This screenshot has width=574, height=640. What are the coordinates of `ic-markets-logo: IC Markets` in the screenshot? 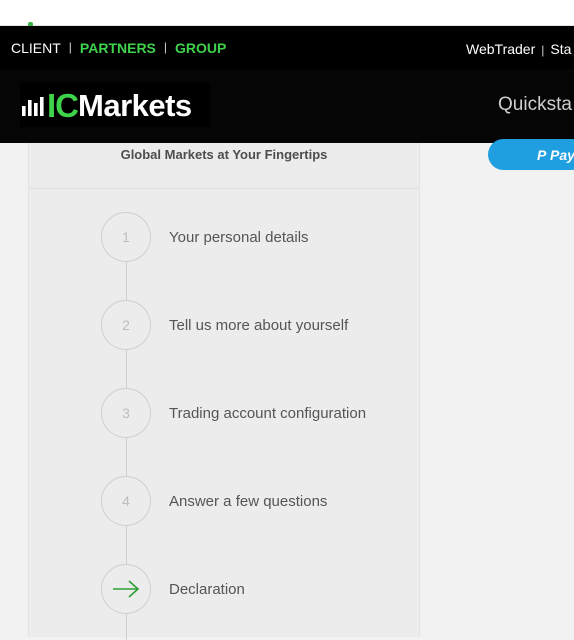 It's located at (115, 105).